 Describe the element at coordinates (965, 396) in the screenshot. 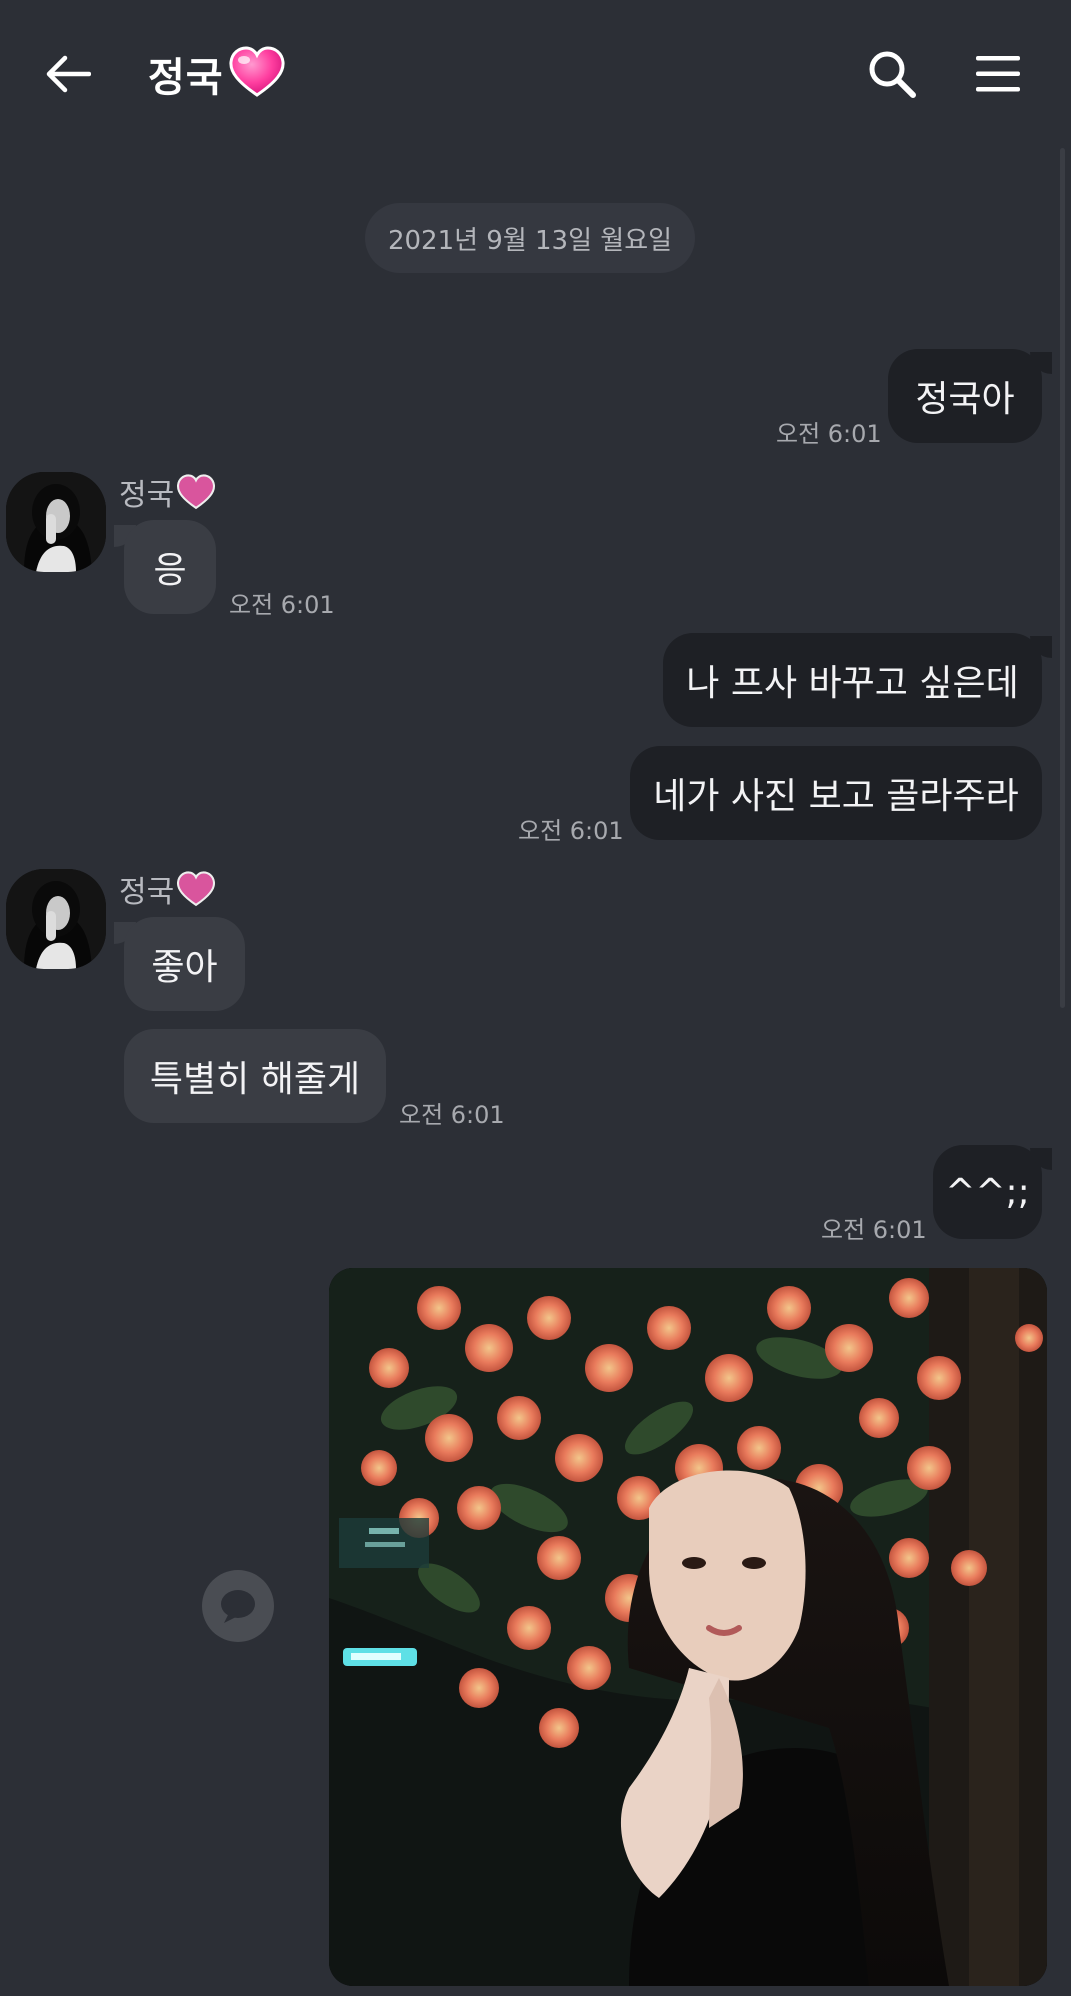

I see `my-message-bubble: 정국아` at that location.